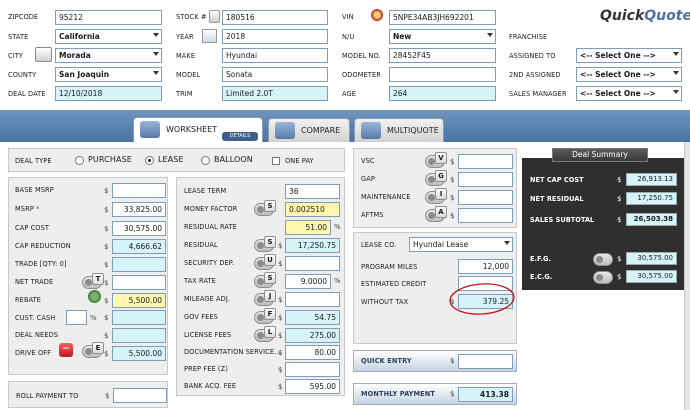 This screenshot has width=690, height=410. What do you see at coordinates (394, 284) in the screenshot?
I see `estimated-credit-label: ESTIMATED CREDIT` at bounding box center [394, 284].